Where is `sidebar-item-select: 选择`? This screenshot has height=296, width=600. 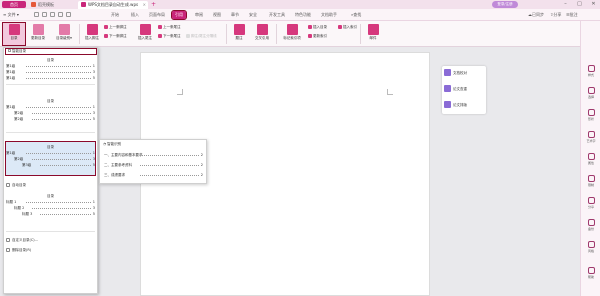
sidebar-item-select: 选择 is located at coordinates (590, 95).